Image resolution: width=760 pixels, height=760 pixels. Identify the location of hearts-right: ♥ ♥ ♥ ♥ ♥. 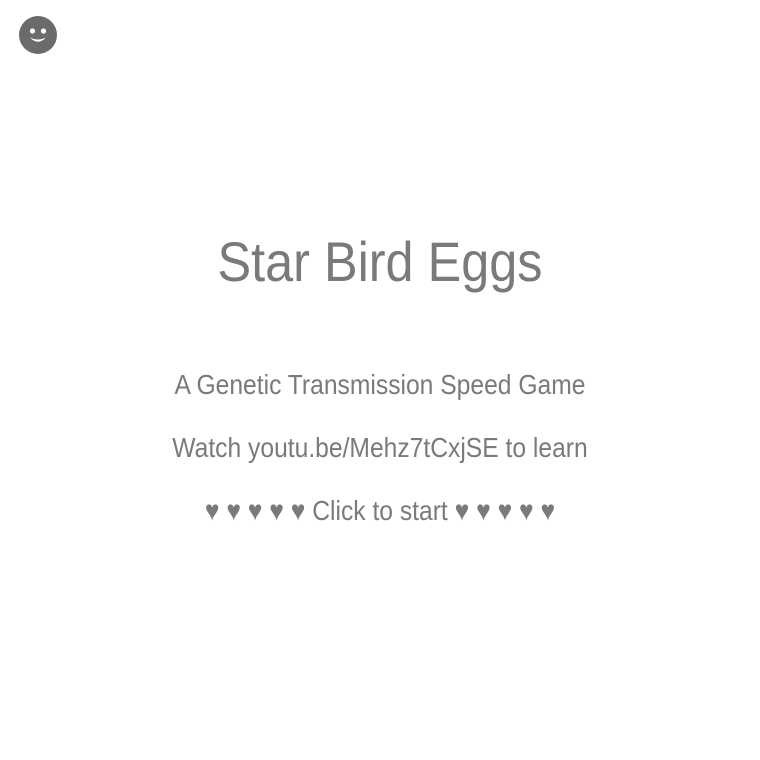
(505, 510).